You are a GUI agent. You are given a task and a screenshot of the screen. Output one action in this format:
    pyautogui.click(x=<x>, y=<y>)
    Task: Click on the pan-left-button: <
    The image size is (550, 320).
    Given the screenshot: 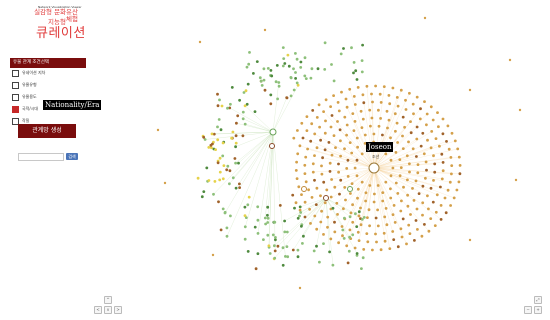 What is the action you would take?
    pyautogui.click(x=98, y=310)
    